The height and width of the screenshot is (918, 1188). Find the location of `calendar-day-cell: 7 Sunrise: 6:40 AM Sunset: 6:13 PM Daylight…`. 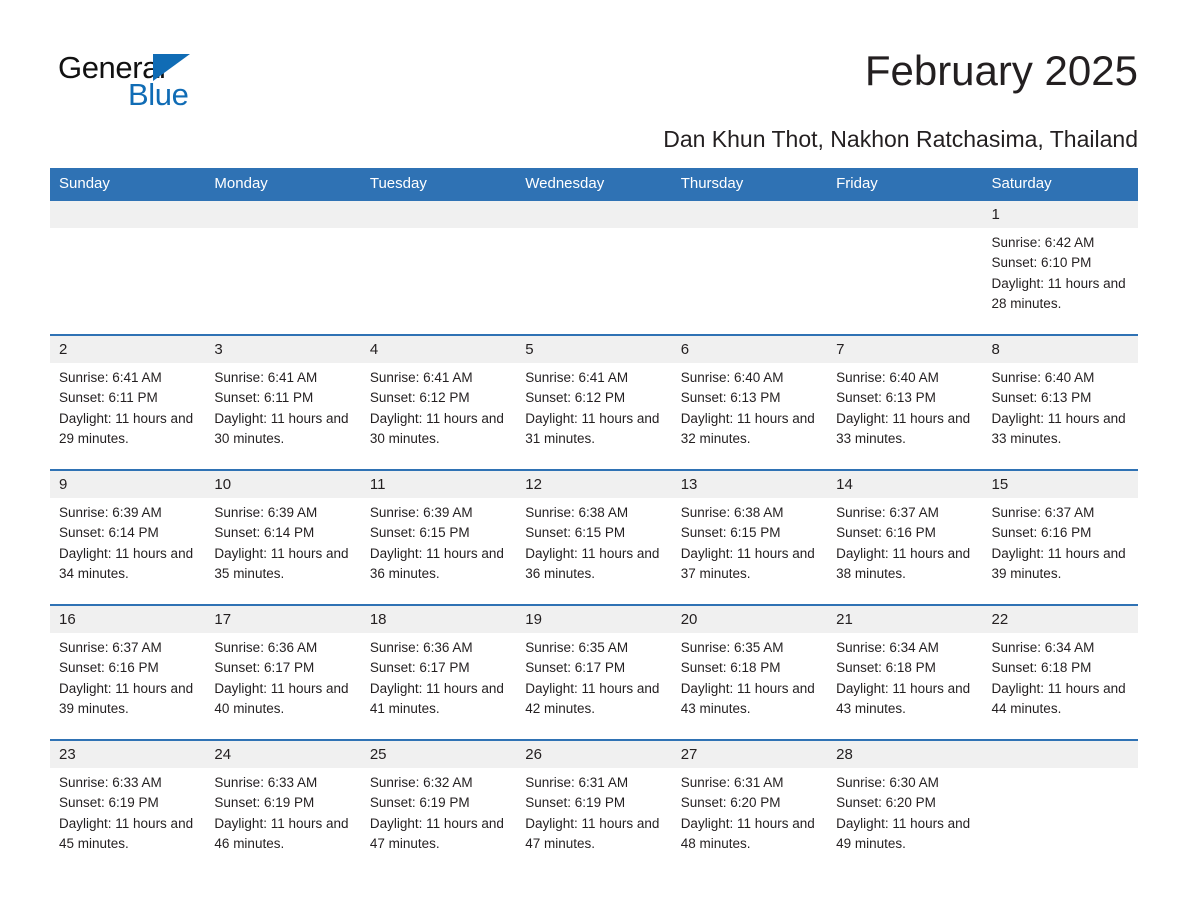

calendar-day-cell: 7 Sunrise: 6:40 AM Sunset: 6:13 PM Daylight… is located at coordinates (905, 401).